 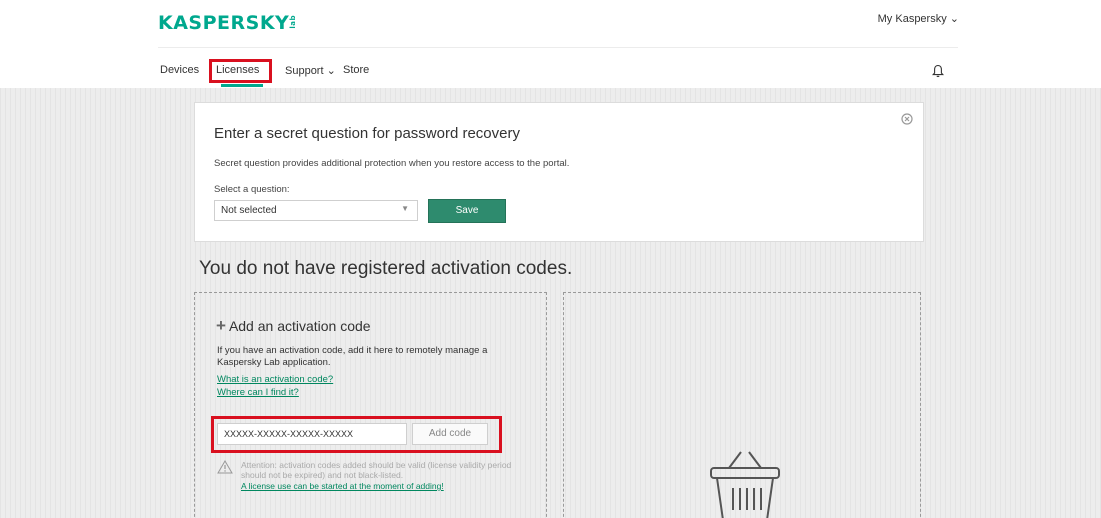 What do you see at coordinates (742, 405) in the screenshot?
I see `buy-license-panel` at bounding box center [742, 405].